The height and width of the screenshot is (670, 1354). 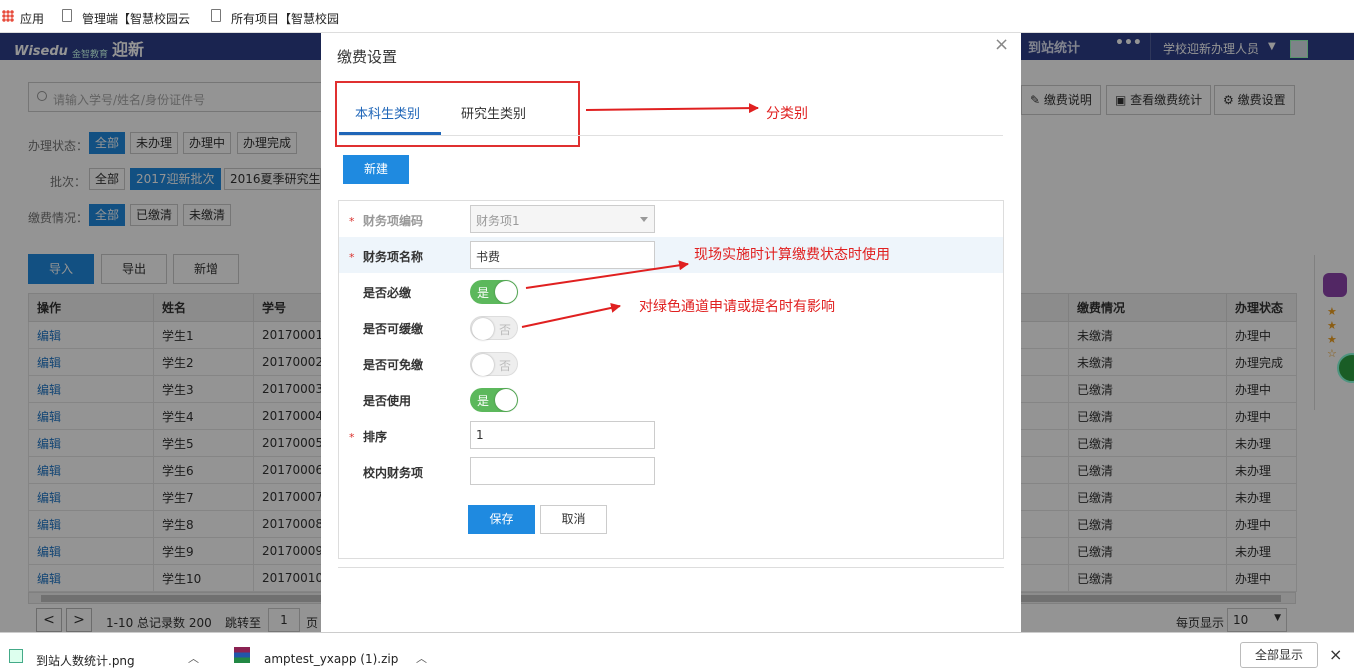 I want to click on annotation-field-name: 现场实施时计算缴费状态时使用, so click(x=792, y=255).